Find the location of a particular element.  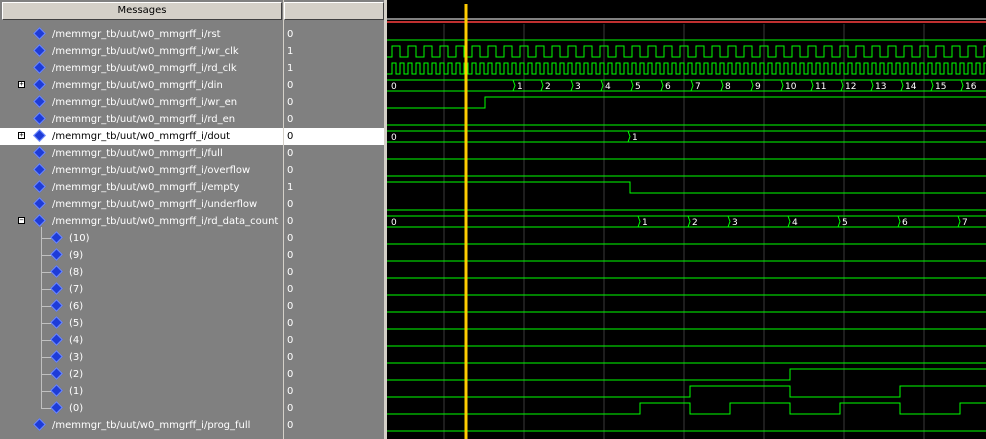

signal-row: /memmgr_tb/uut/w0_mmgrff_i/rd_clk is located at coordinates (141, 68).